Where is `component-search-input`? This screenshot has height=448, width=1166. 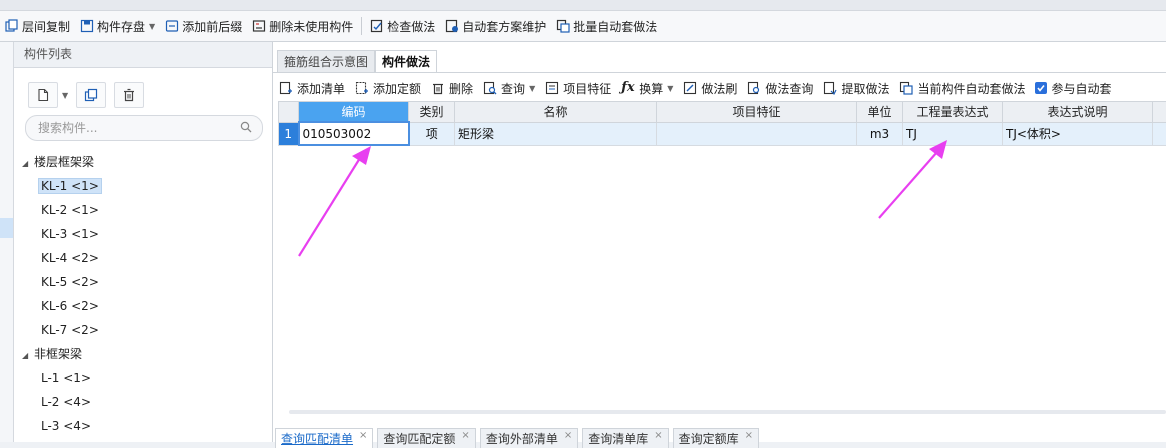
component-search-input is located at coordinates (133, 128).